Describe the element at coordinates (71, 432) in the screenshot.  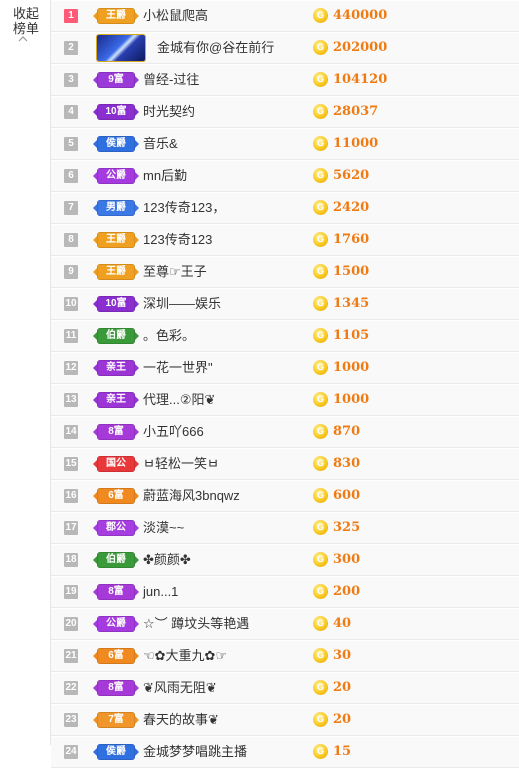
I see `rank-number: 14` at that location.